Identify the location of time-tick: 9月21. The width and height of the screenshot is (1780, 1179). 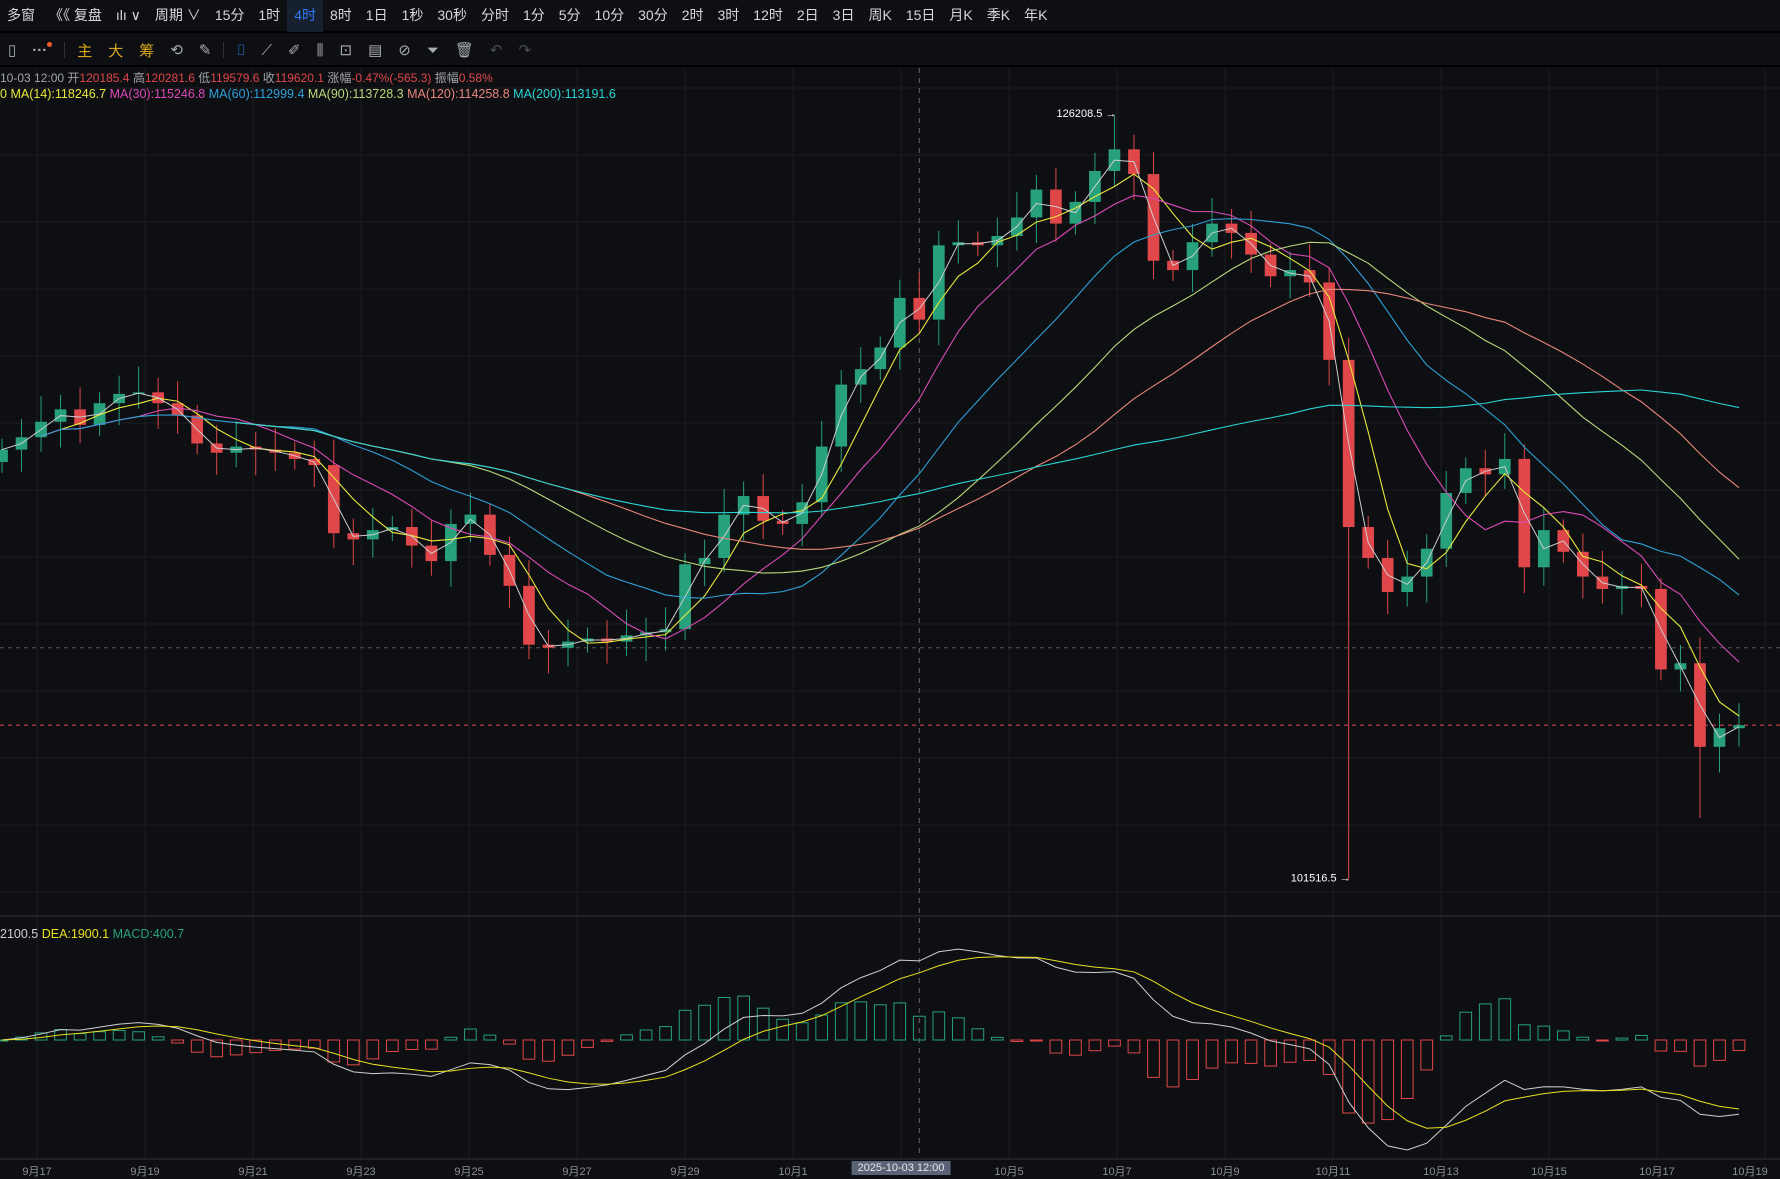
(253, 1172).